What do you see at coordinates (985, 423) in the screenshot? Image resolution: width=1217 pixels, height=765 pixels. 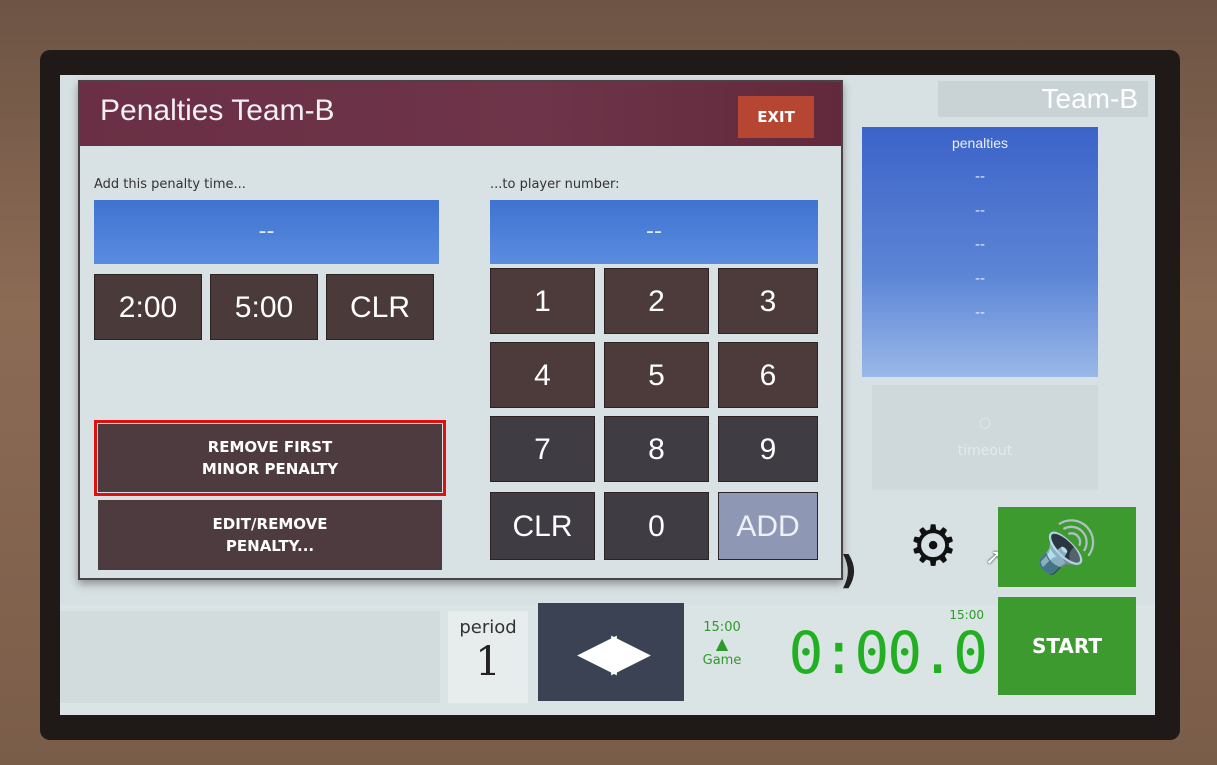 I see `timeout-indicator-icon: ○` at bounding box center [985, 423].